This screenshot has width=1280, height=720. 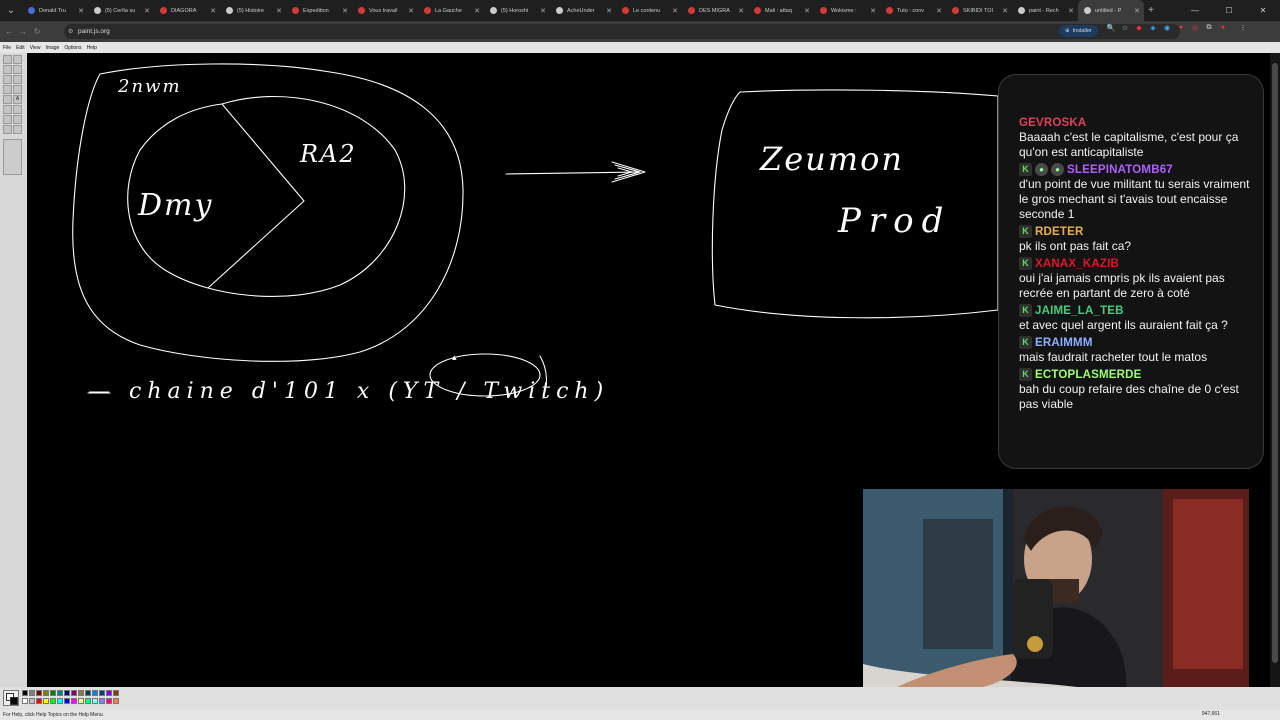 I want to click on pencil-tool-icon, so click(x=7, y=89).